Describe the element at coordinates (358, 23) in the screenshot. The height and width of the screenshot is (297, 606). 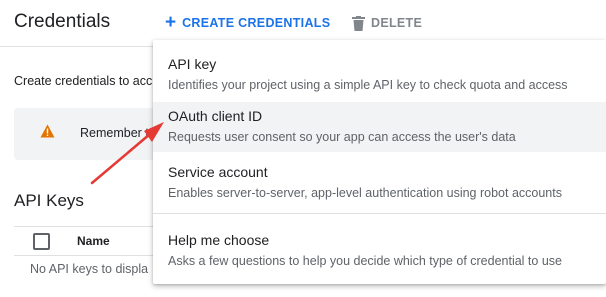
I see `trash-icon` at that location.